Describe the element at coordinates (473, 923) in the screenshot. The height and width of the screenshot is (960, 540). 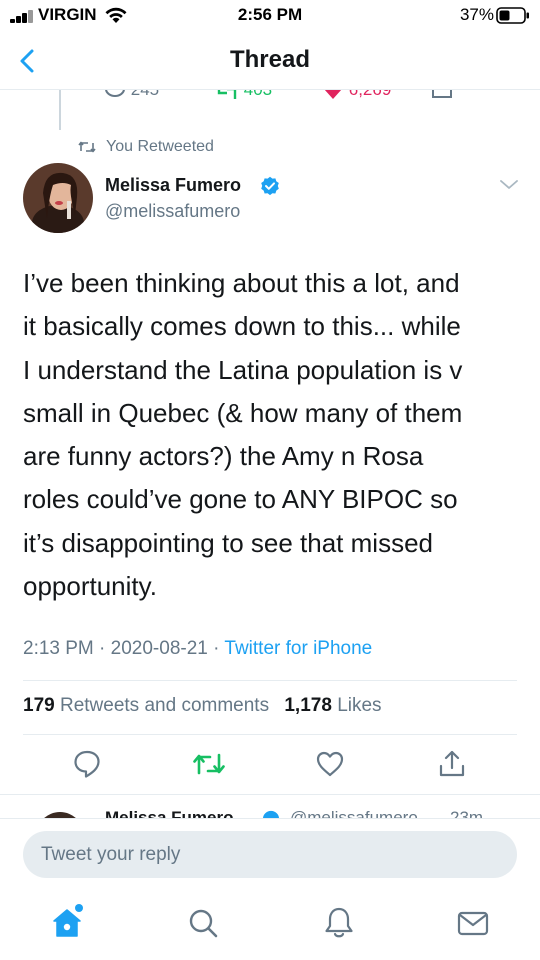
I see `mail-icon` at that location.